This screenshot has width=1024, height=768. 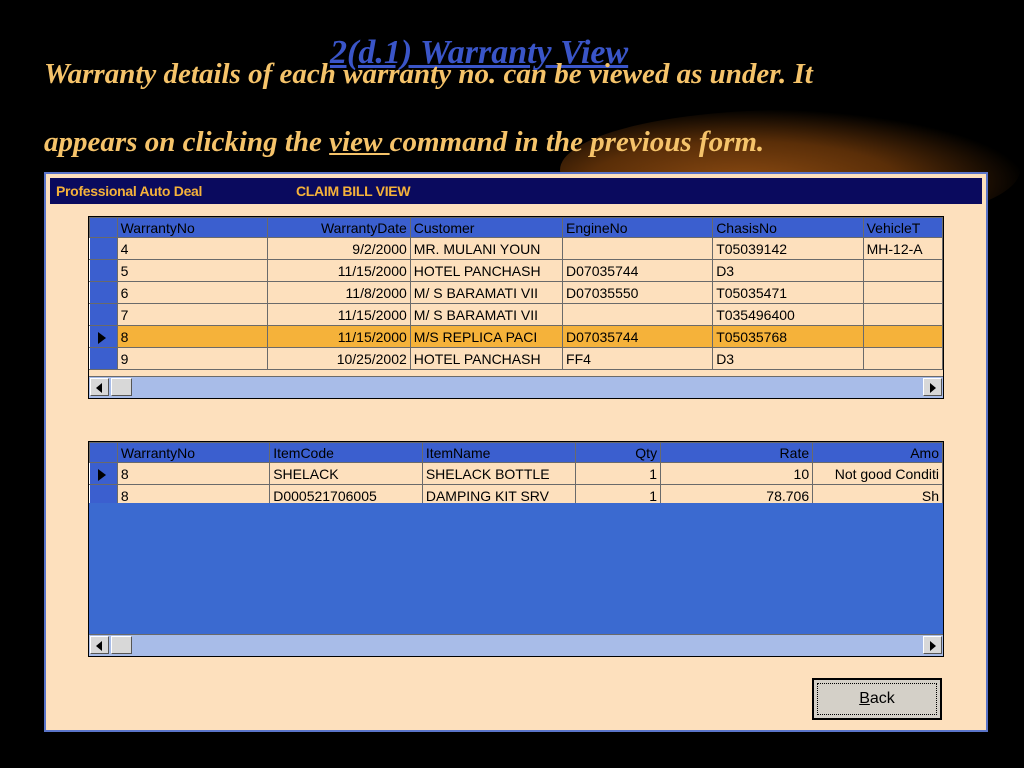 I want to click on cell-warrantydate: 9/2/2000, so click(x=338, y=248).